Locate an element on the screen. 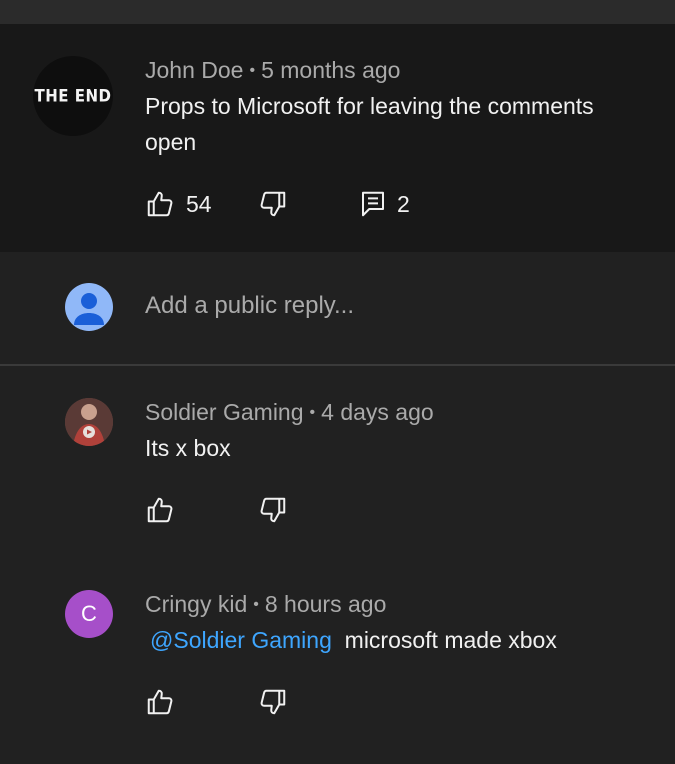  comment-text: @Soldier Gaming microsoft made xbox is located at coordinates (353, 640).